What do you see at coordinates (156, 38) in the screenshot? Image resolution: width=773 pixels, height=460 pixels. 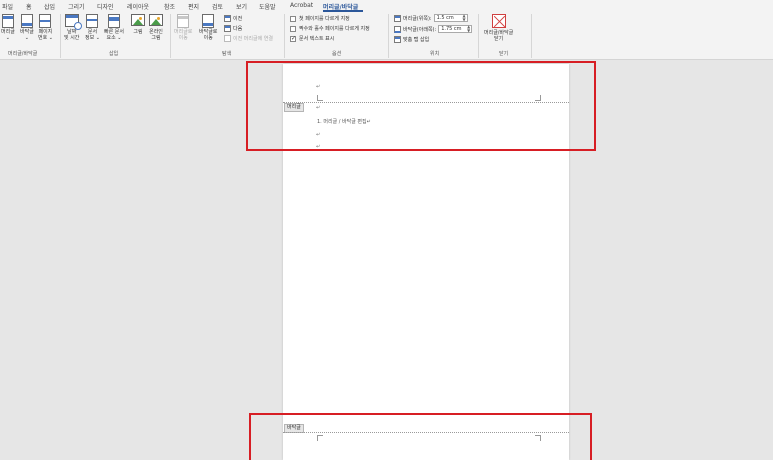 I see `online-picture-label-2: 그림` at bounding box center [156, 38].